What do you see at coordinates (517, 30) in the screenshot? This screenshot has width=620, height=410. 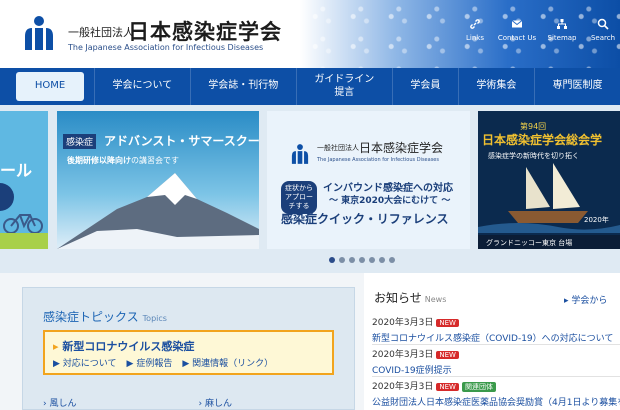 I see `contact-button: Contact Us` at bounding box center [517, 30].